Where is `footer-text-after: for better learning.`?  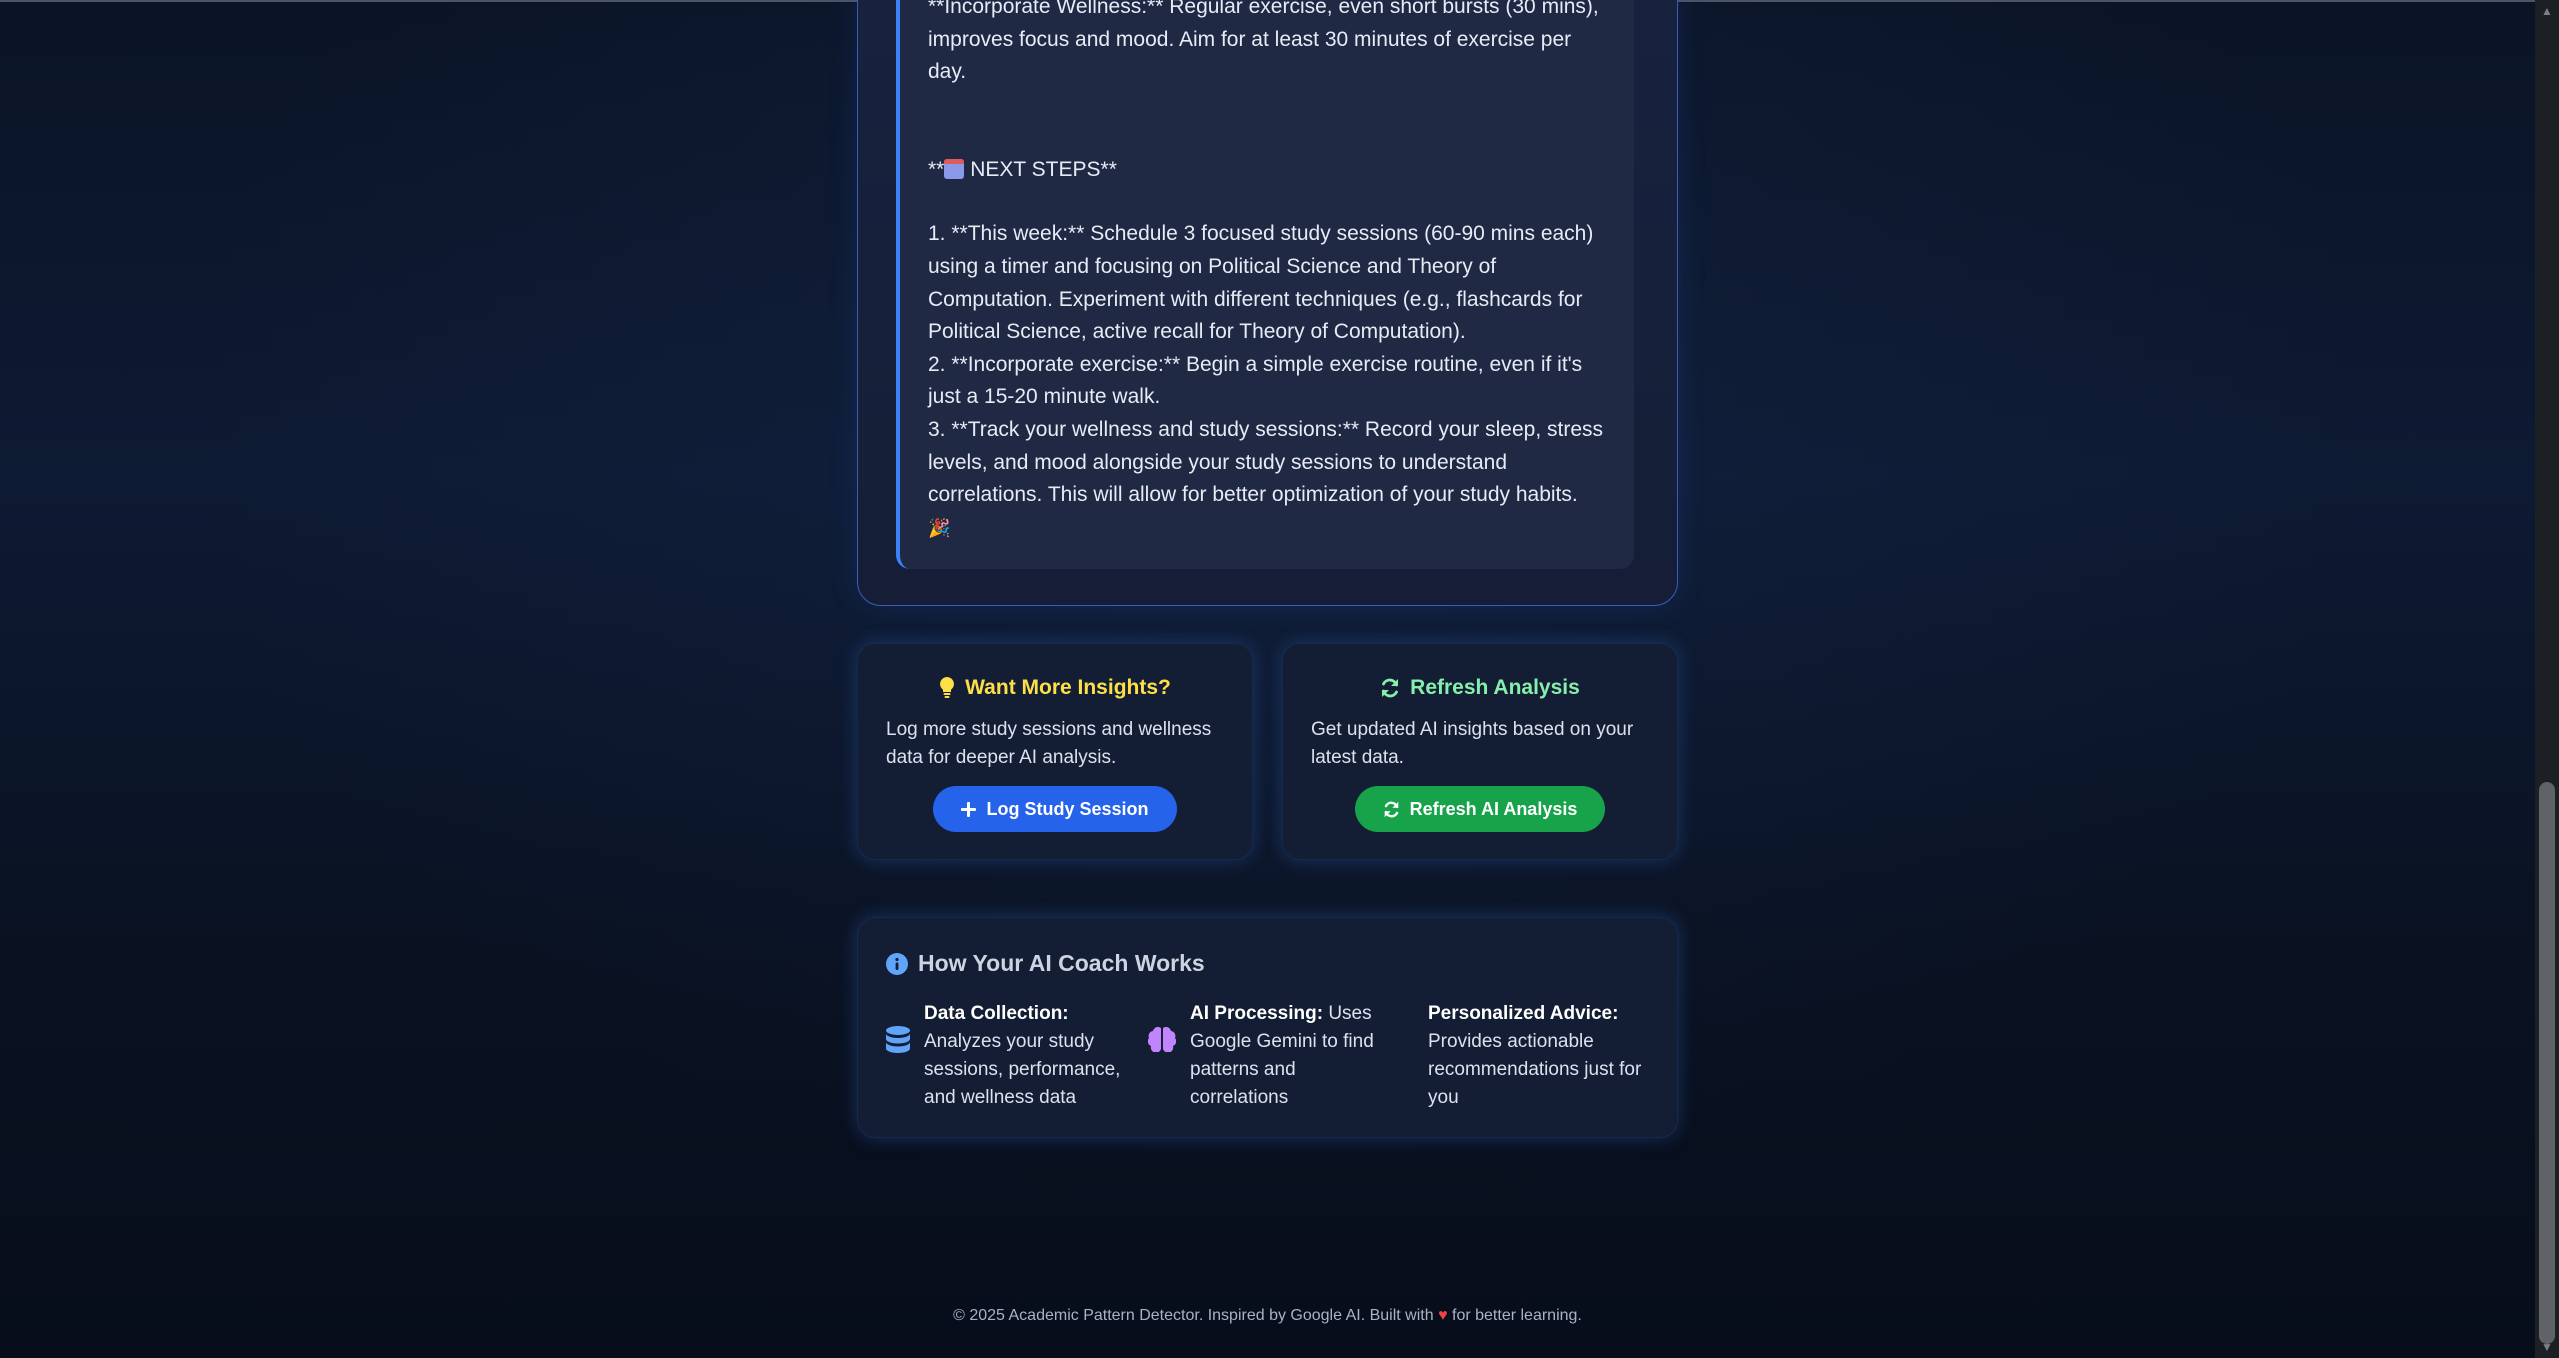
footer-text-after: for better learning. is located at coordinates (1517, 1315).